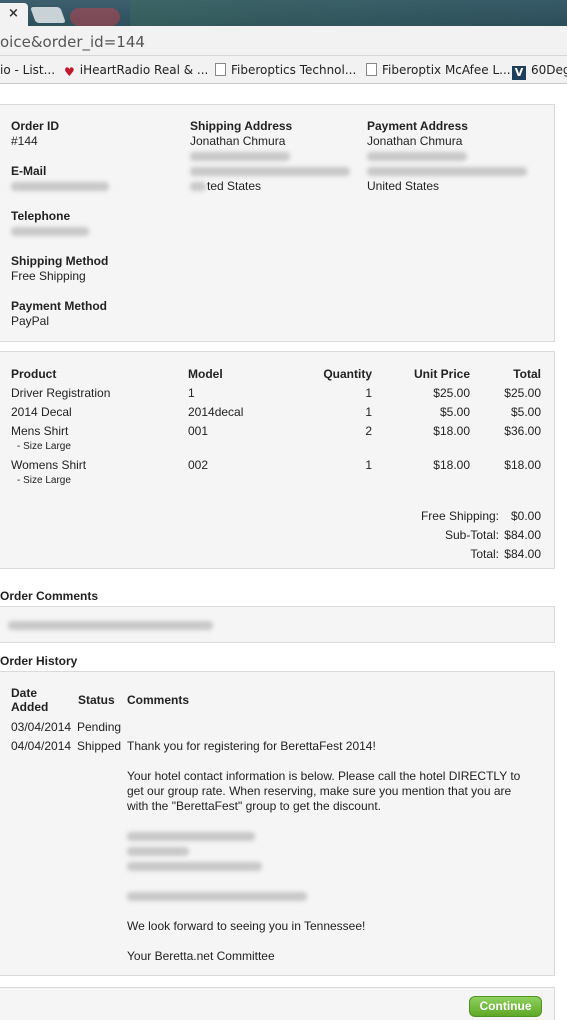  I want to click on totals-label: Total:, so click(484, 554).